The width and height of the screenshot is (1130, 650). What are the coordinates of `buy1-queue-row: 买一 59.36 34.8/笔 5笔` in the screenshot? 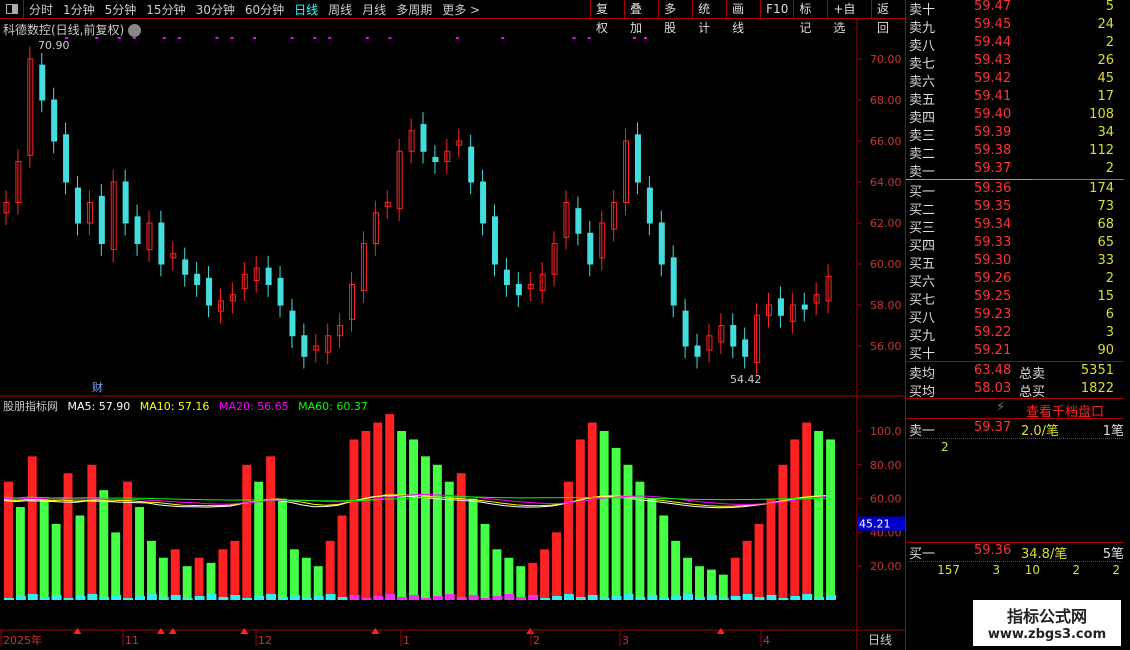 It's located at (1016, 552).